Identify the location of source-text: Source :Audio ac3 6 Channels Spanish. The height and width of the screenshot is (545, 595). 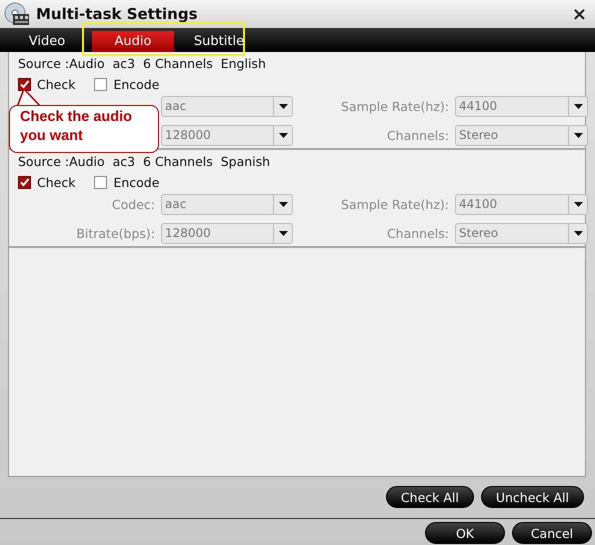
(145, 162).